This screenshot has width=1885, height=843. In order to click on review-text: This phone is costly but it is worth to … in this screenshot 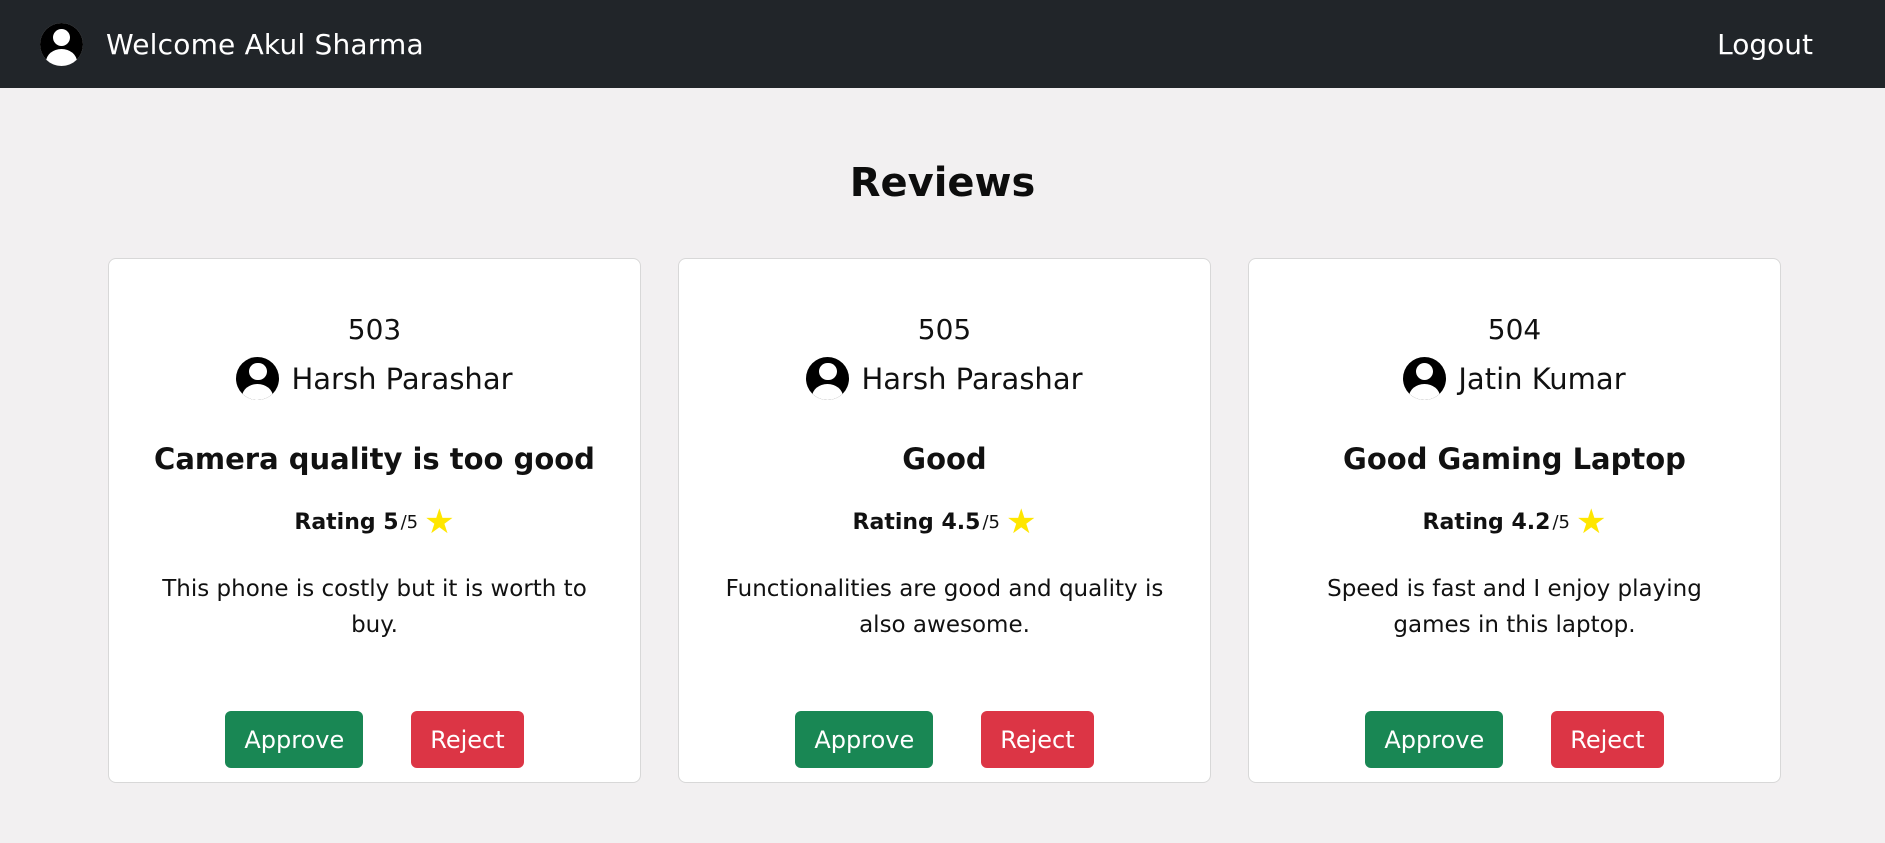, I will do `click(374, 607)`.